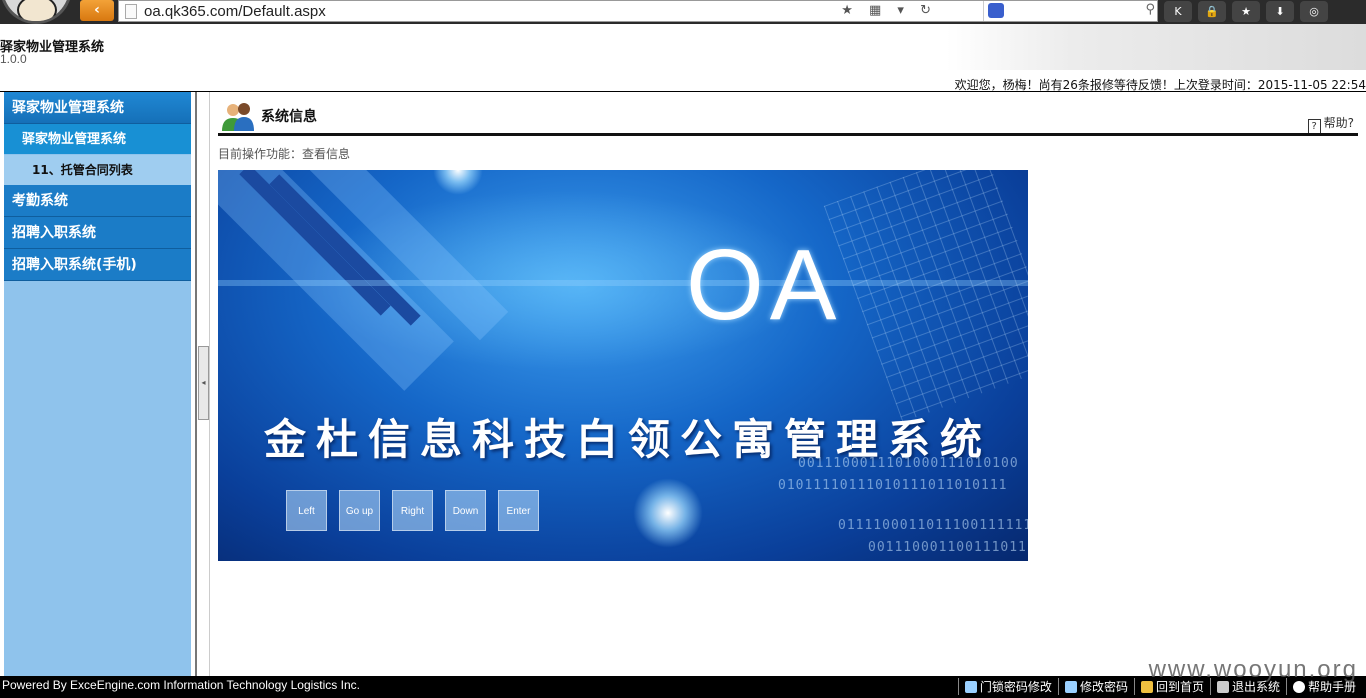 This screenshot has width=1366, height=698. Describe the element at coordinates (465, 510) in the screenshot. I see `down-key-icon: Down` at that location.